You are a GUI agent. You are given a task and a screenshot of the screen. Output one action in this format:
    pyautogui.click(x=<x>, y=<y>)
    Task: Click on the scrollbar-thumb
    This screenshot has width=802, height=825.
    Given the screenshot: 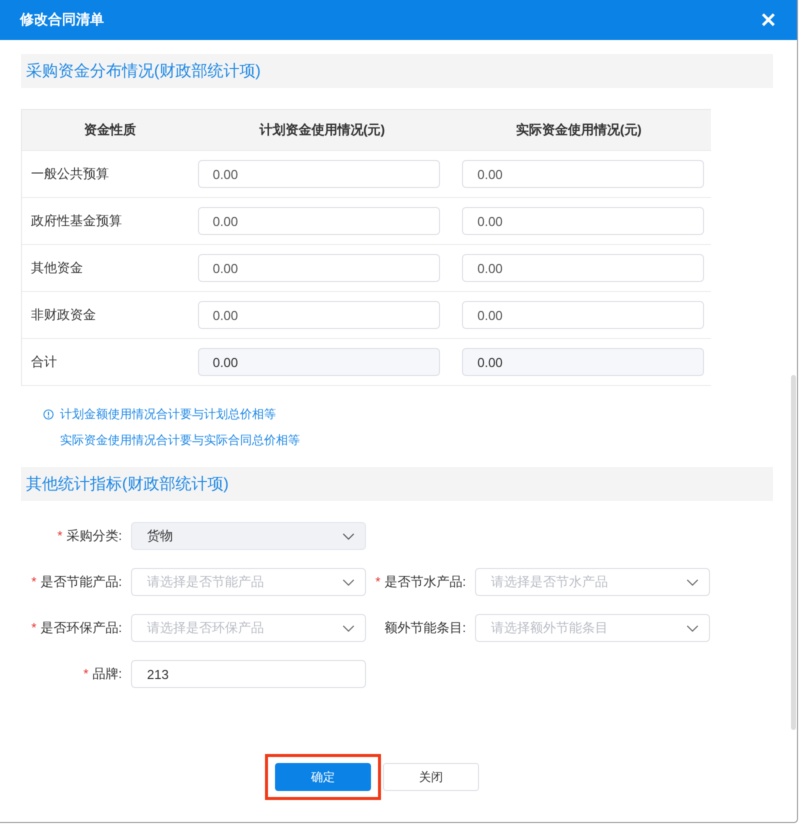 What is the action you would take?
    pyautogui.click(x=793, y=552)
    